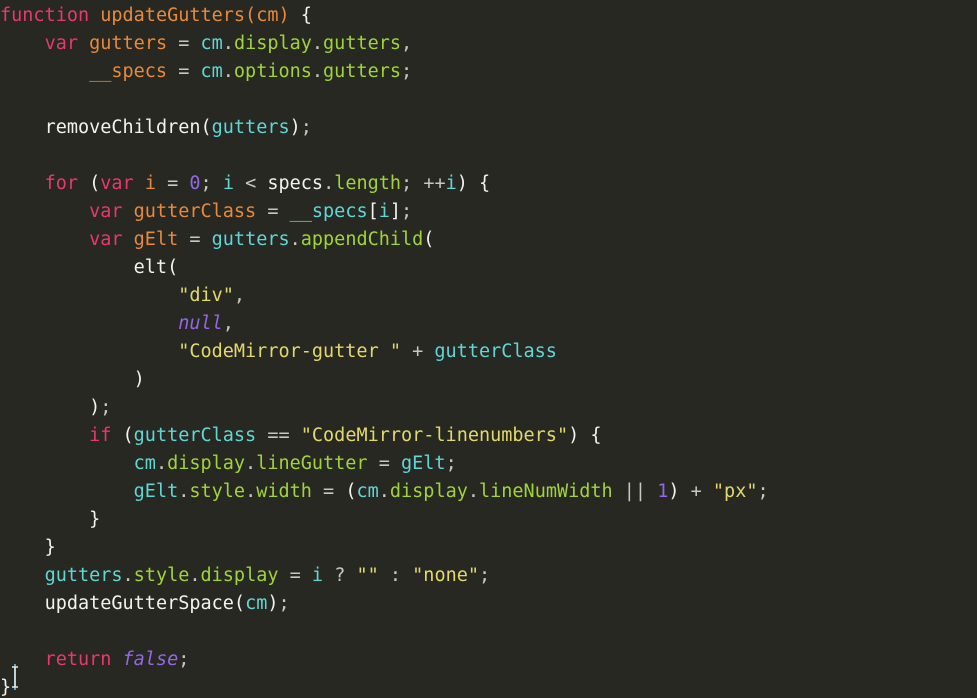 This screenshot has width=977, height=698. What do you see at coordinates (195, 211) in the screenshot?
I see `token-def: gutterClass` at bounding box center [195, 211].